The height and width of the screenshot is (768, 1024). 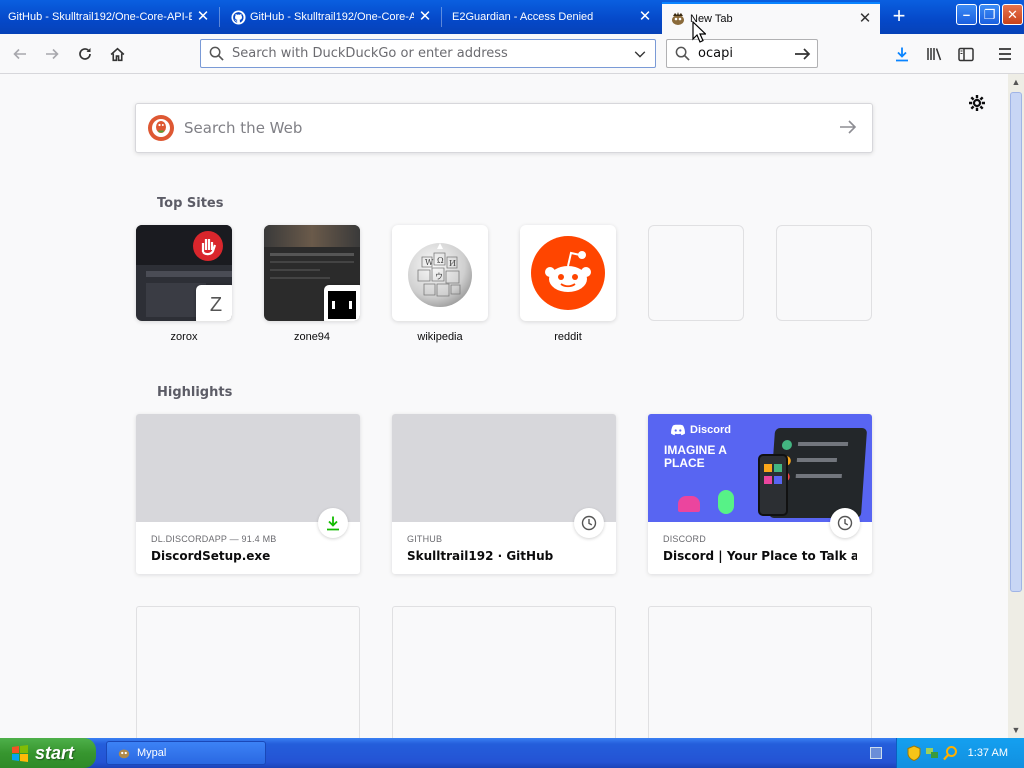 What do you see at coordinates (695, 456) in the screenshot?
I see `preview-headline: IMAGINE A PLACE` at bounding box center [695, 456].